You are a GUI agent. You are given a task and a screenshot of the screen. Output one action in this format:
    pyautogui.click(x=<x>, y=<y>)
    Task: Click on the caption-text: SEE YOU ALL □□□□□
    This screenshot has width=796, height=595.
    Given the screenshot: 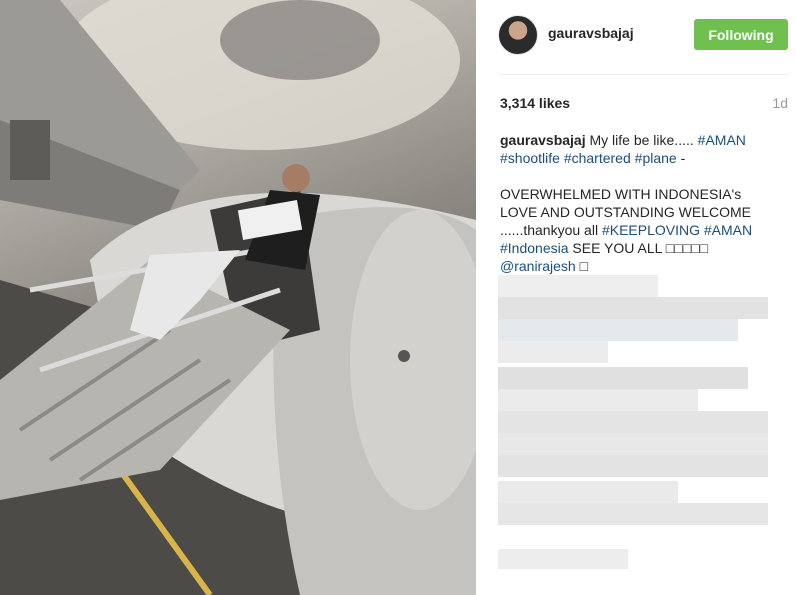 What is the action you would take?
    pyautogui.click(x=638, y=248)
    